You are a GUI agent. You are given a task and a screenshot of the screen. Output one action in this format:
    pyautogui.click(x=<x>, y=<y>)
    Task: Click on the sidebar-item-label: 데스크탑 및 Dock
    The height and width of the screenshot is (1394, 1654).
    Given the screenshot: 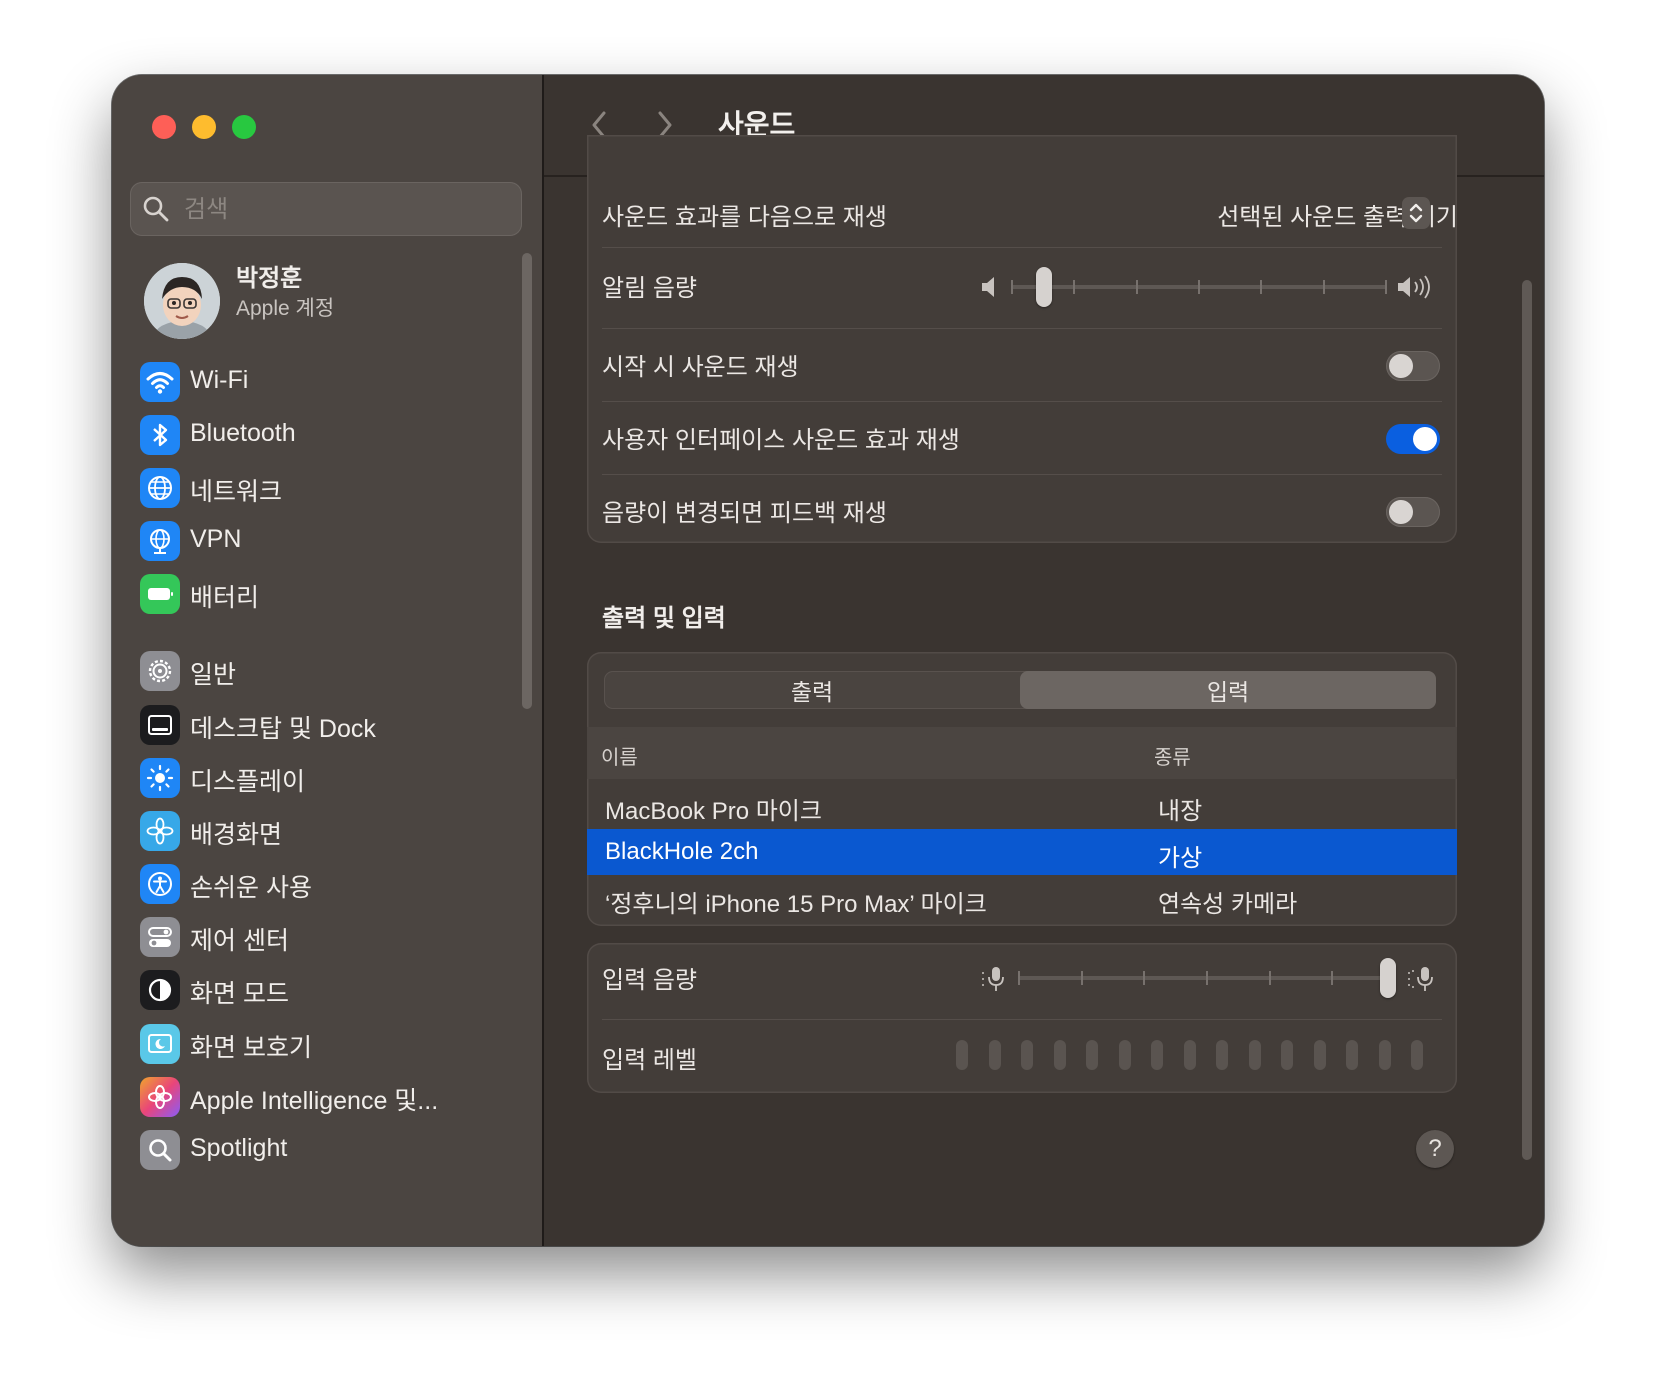 What is the action you would take?
    pyautogui.click(x=283, y=729)
    